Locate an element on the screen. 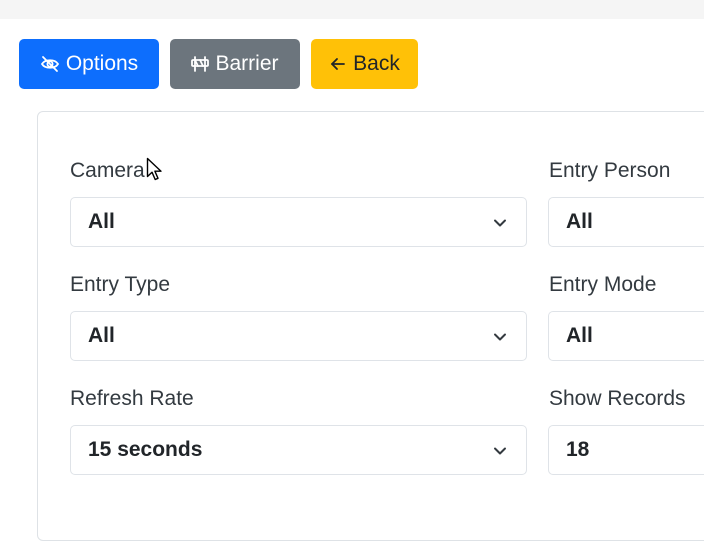 This screenshot has height=541, width=704. refresh-rate-select: 15 seconds is located at coordinates (298, 450).